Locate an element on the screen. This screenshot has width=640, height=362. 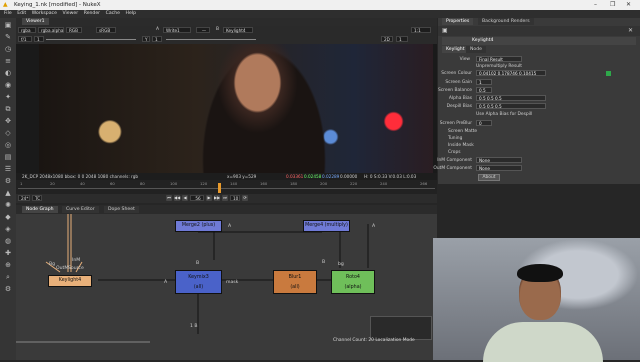
layer-dropdown: rgba.alpha is located at coordinates (51, 30).